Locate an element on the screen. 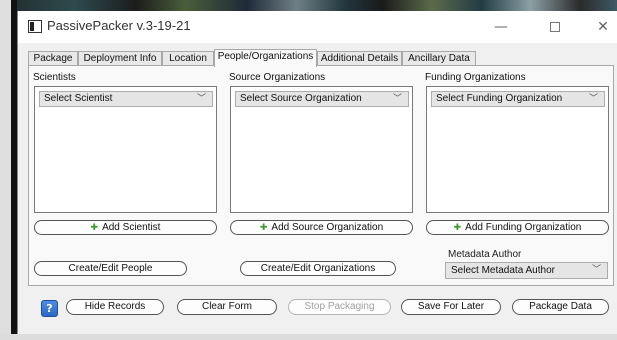 This screenshot has height=340, width=617. title-bar: PassivePacker v.3-19-21 — ✕ is located at coordinates (317, 27).